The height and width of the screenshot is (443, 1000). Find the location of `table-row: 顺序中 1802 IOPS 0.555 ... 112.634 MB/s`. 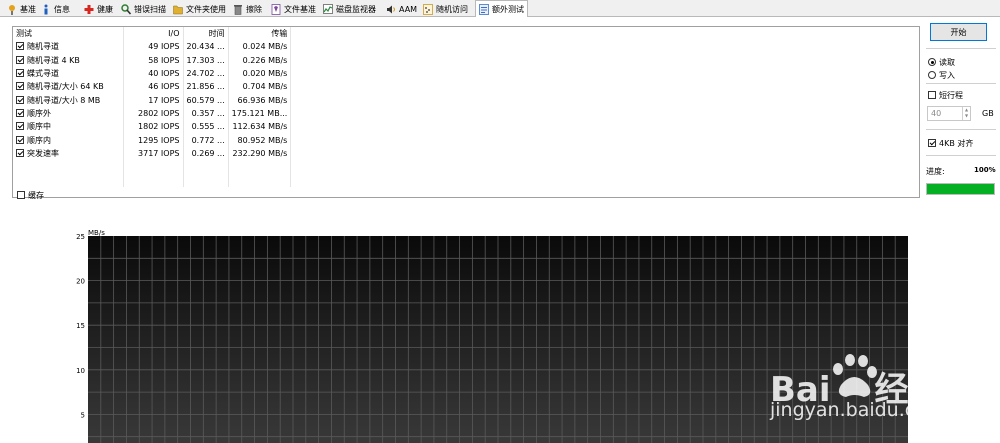

table-row: 顺序中 1802 IOPS 0.555 ... 112.634 MB/s is located at coordinates (152, 127).